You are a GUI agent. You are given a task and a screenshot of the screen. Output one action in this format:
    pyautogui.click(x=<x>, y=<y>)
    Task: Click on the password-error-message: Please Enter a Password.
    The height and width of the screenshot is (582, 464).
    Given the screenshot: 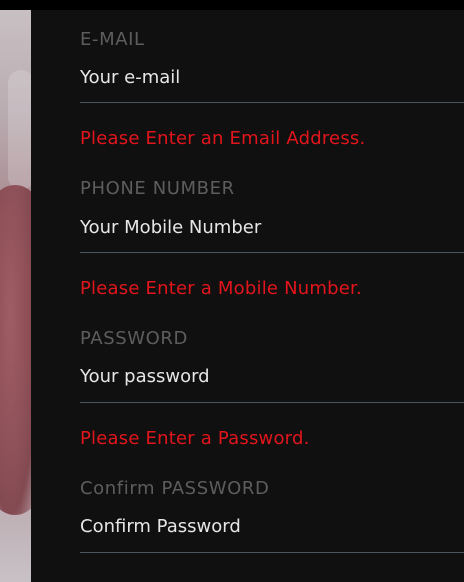 What is the action you would take?
    pyautogui.click(x=195, y=438)
    